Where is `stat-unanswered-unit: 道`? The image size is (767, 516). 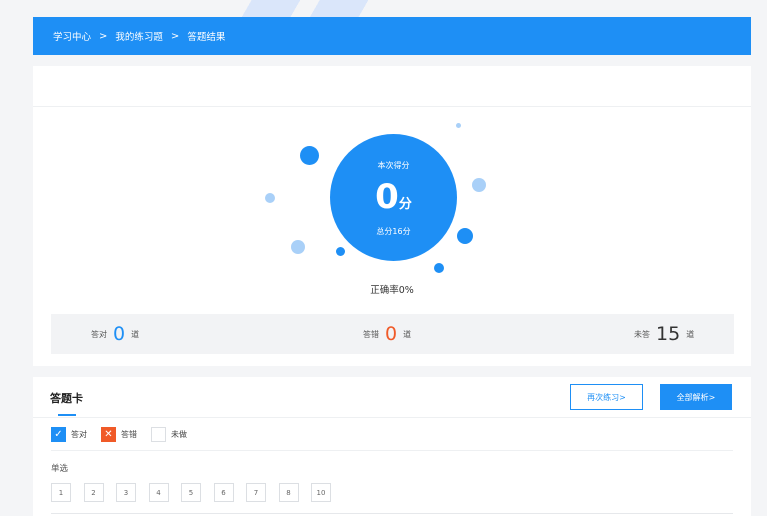 stat-unanswered-unit: 道 is located at coordinates (690, 334).